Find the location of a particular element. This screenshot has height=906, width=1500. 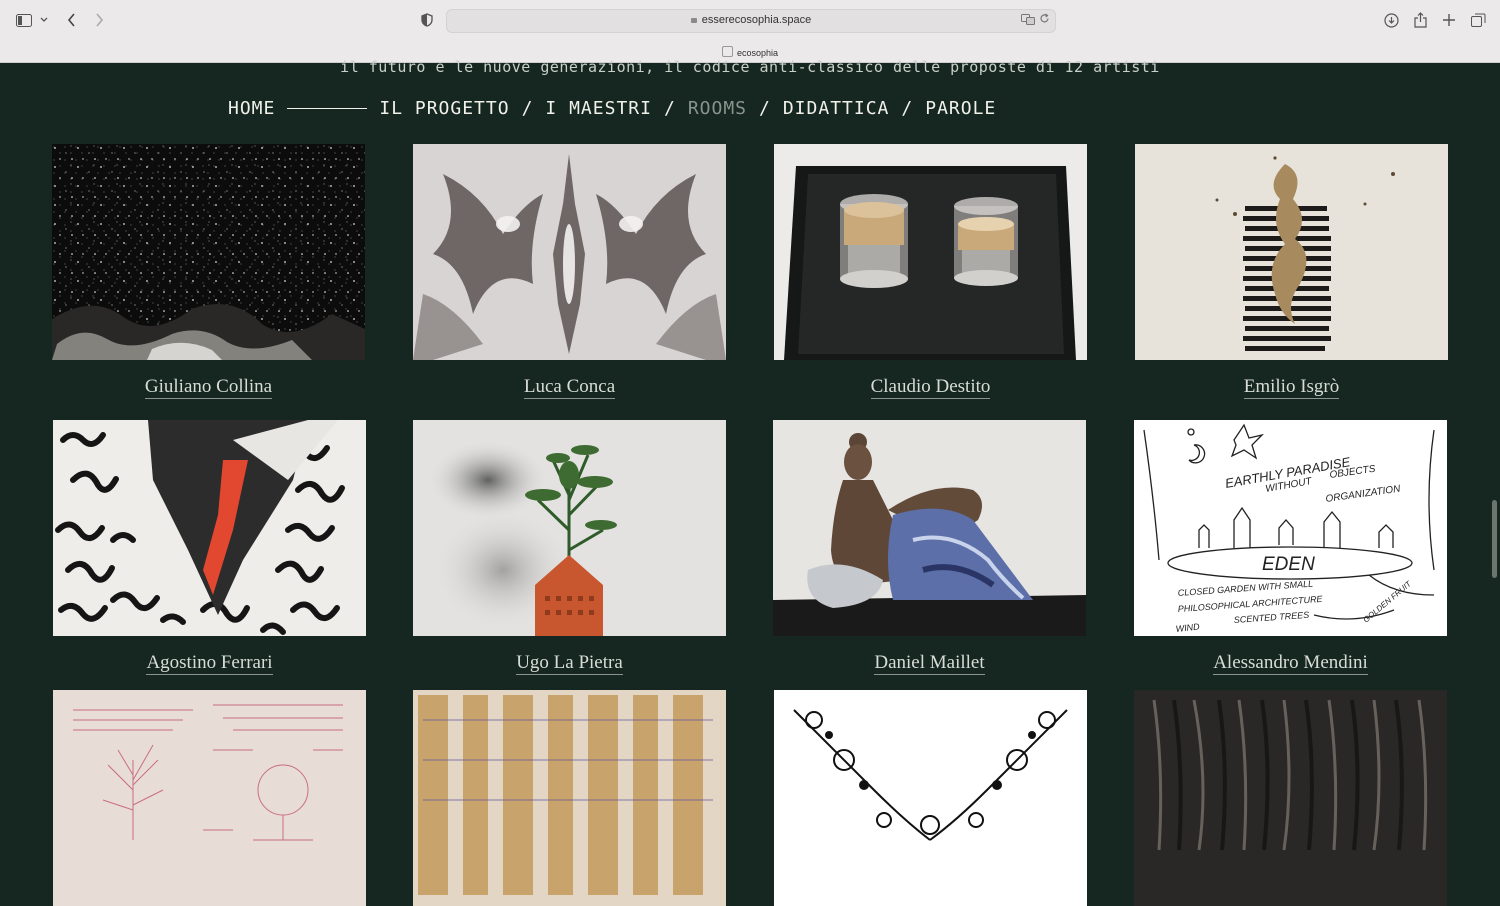

forward-icon is located at coordinates (99, 20).